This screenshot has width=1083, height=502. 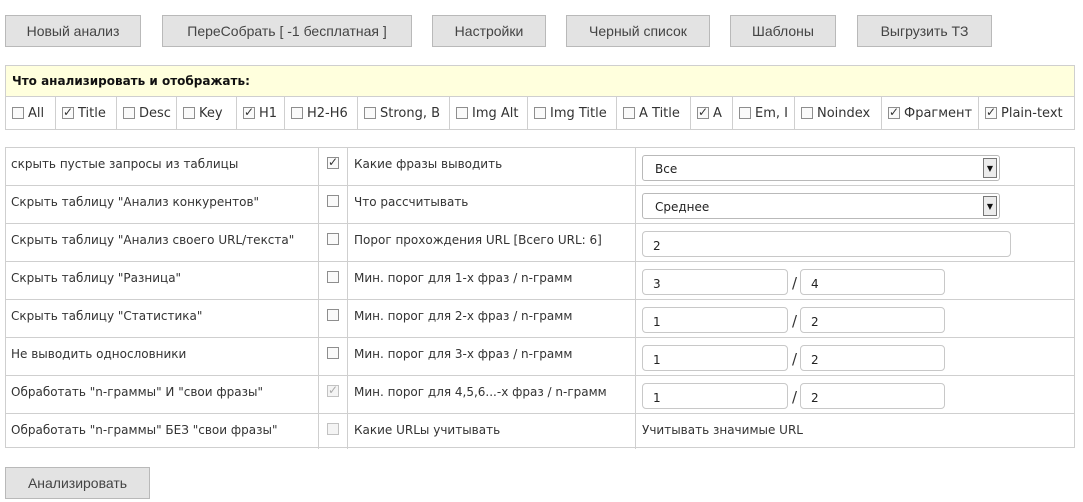 I want to click on filter-fragment: Фрагмент, so click(x=930, y=113).